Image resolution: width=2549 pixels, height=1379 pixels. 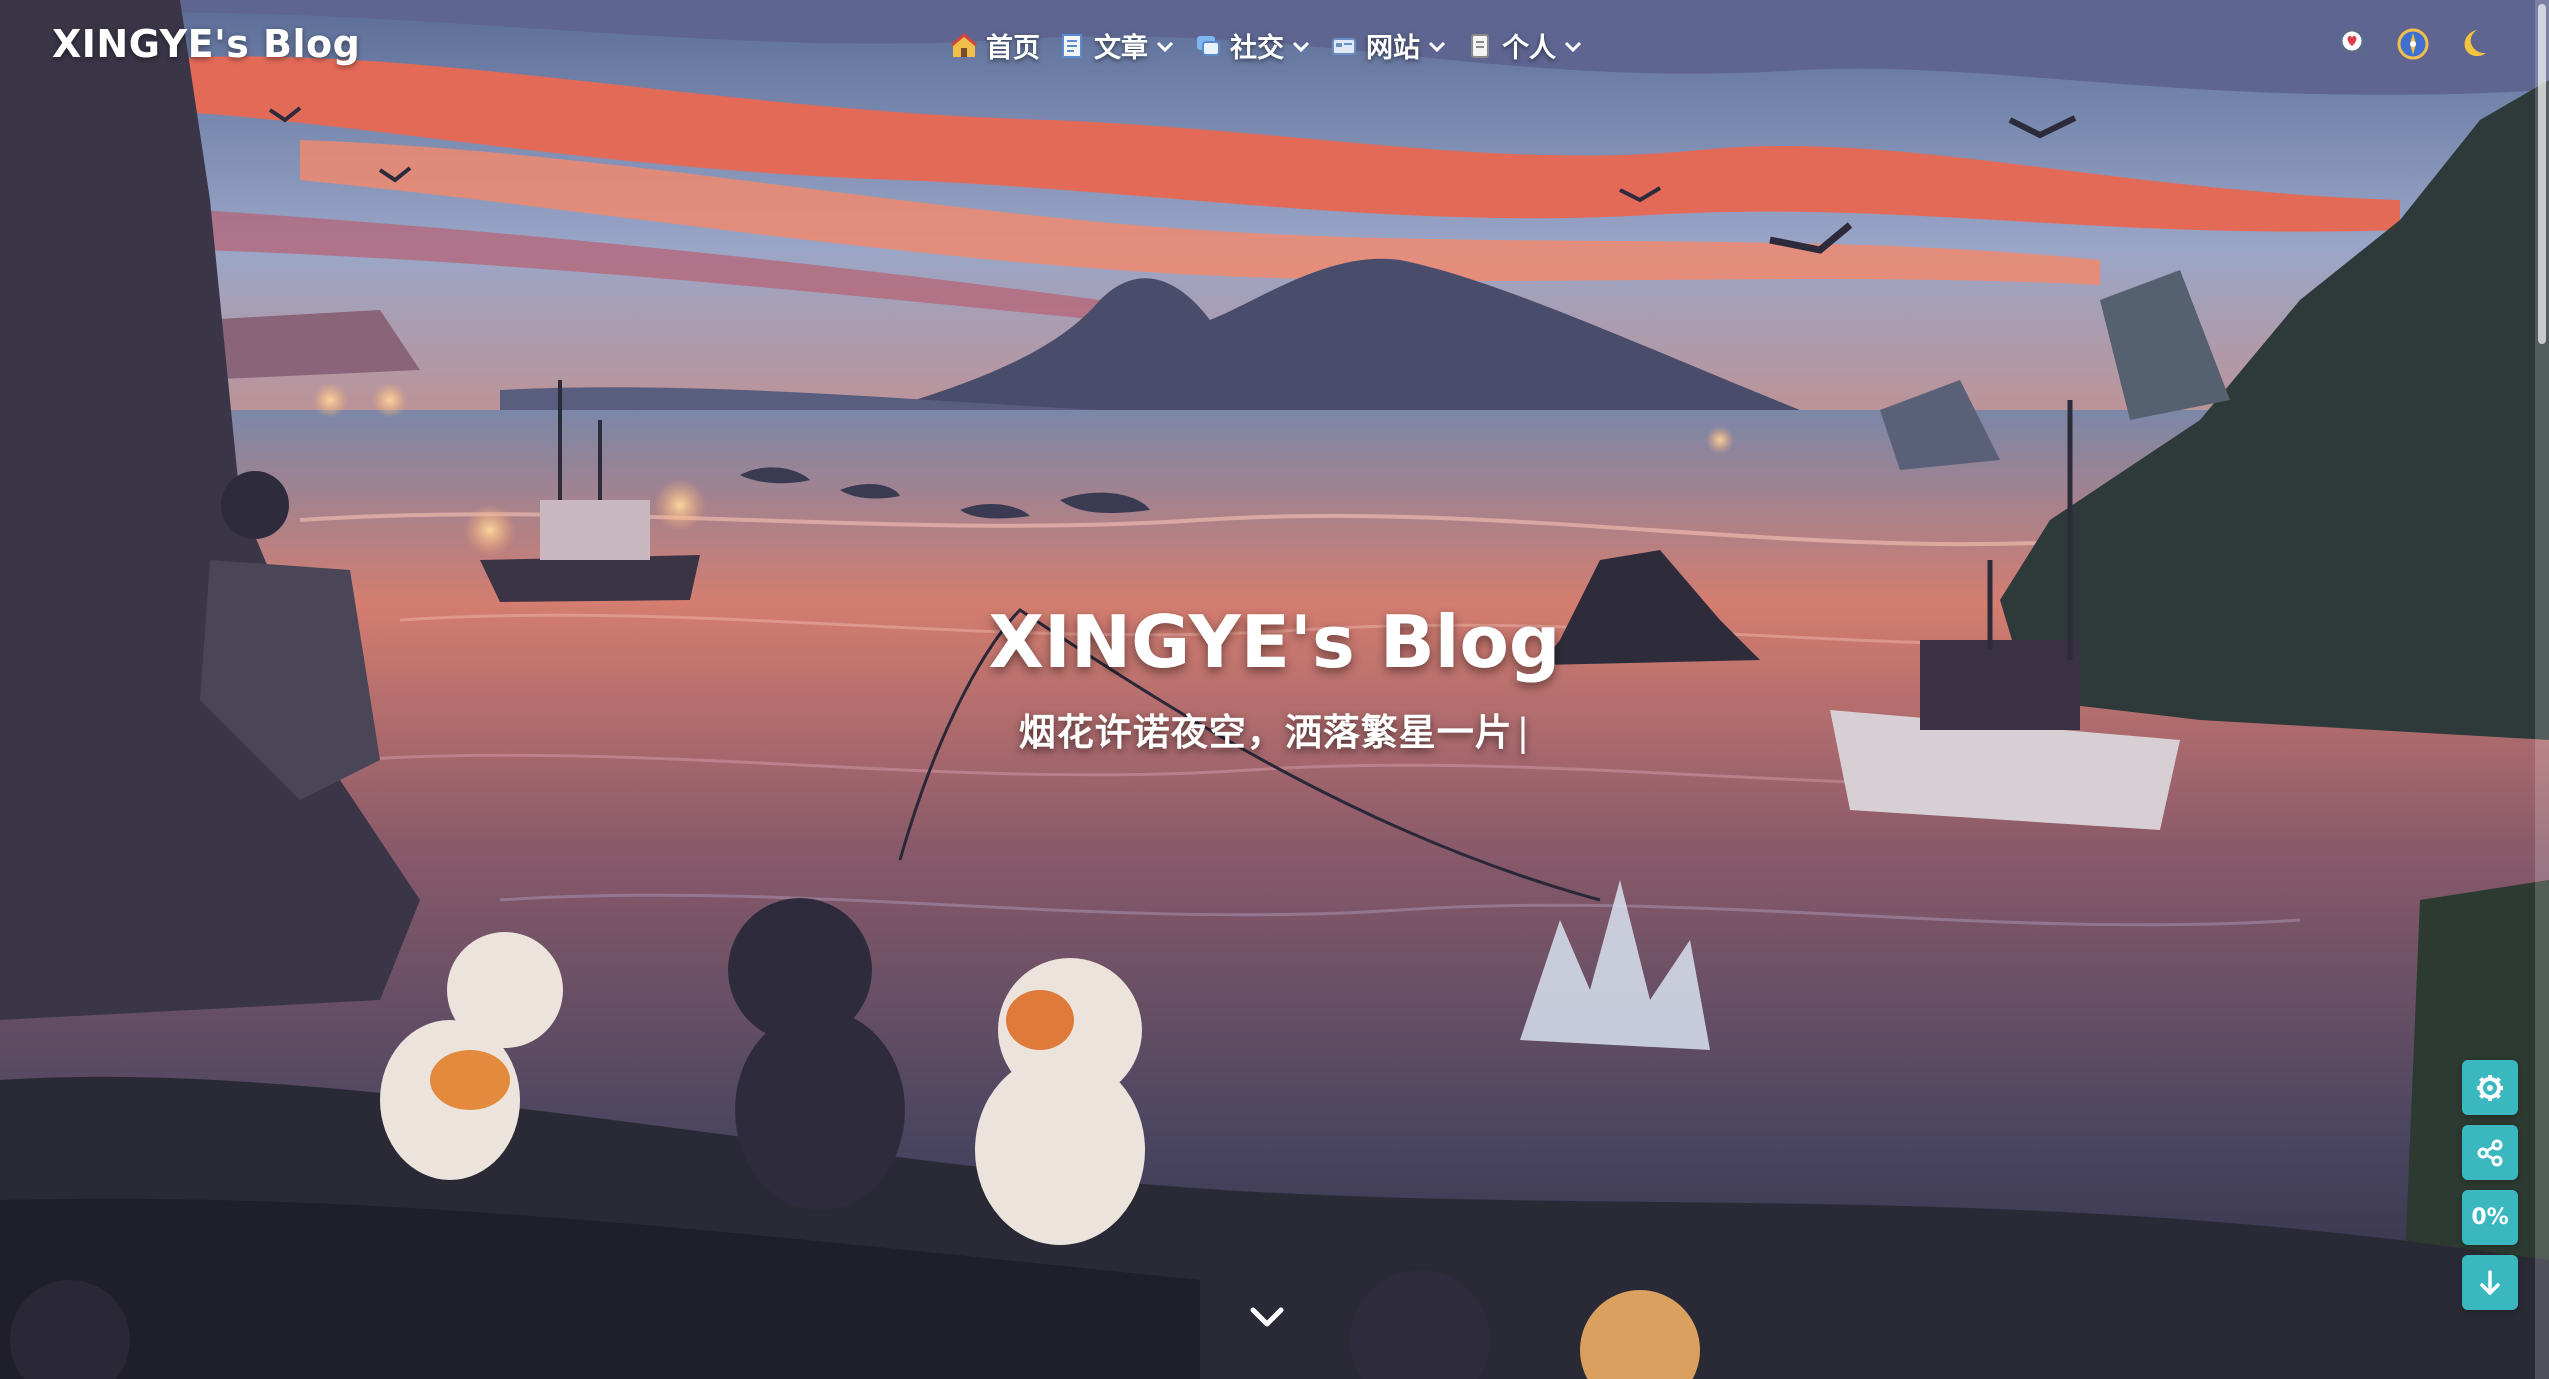 What do you see at coordinates (1274, 642) in the screenshot?
I see `hero-title: XINGYE's Blog` at bounding box center [1274, 642].